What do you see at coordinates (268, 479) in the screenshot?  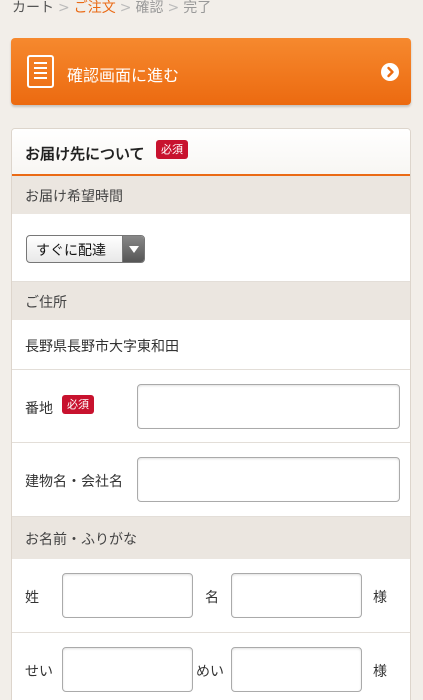 I see `building-input` at bounding box center [268, 479].